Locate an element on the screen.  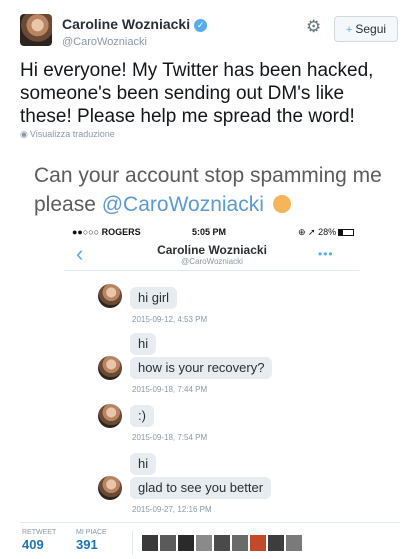
like-stat: MI PIACE 391 is located at coordinates (91, 540).